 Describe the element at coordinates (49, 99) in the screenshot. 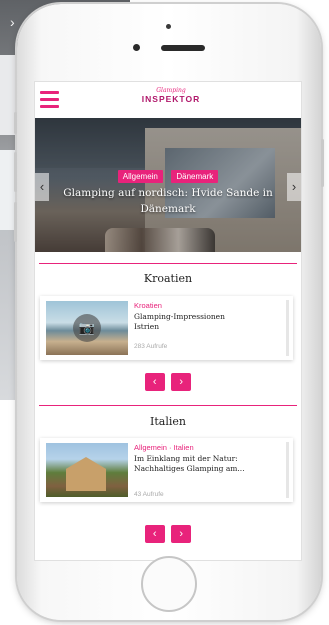

I see `menu-icon` at that location.